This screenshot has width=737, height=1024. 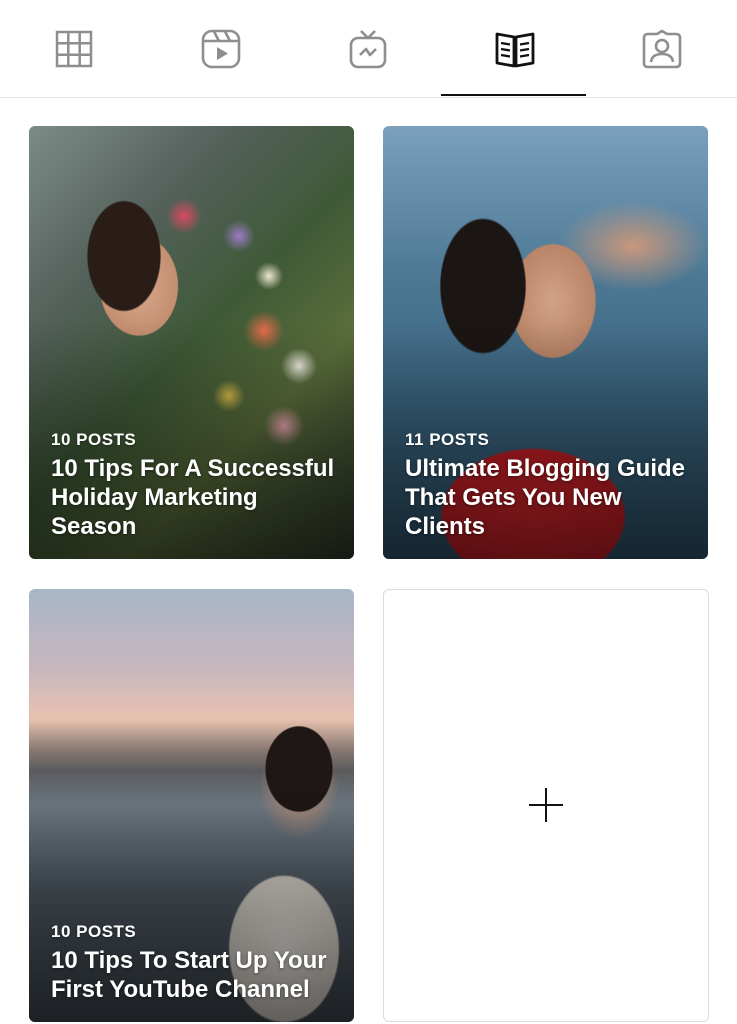 I want to click on active-tab-indicator, so click(x=513, y=95).